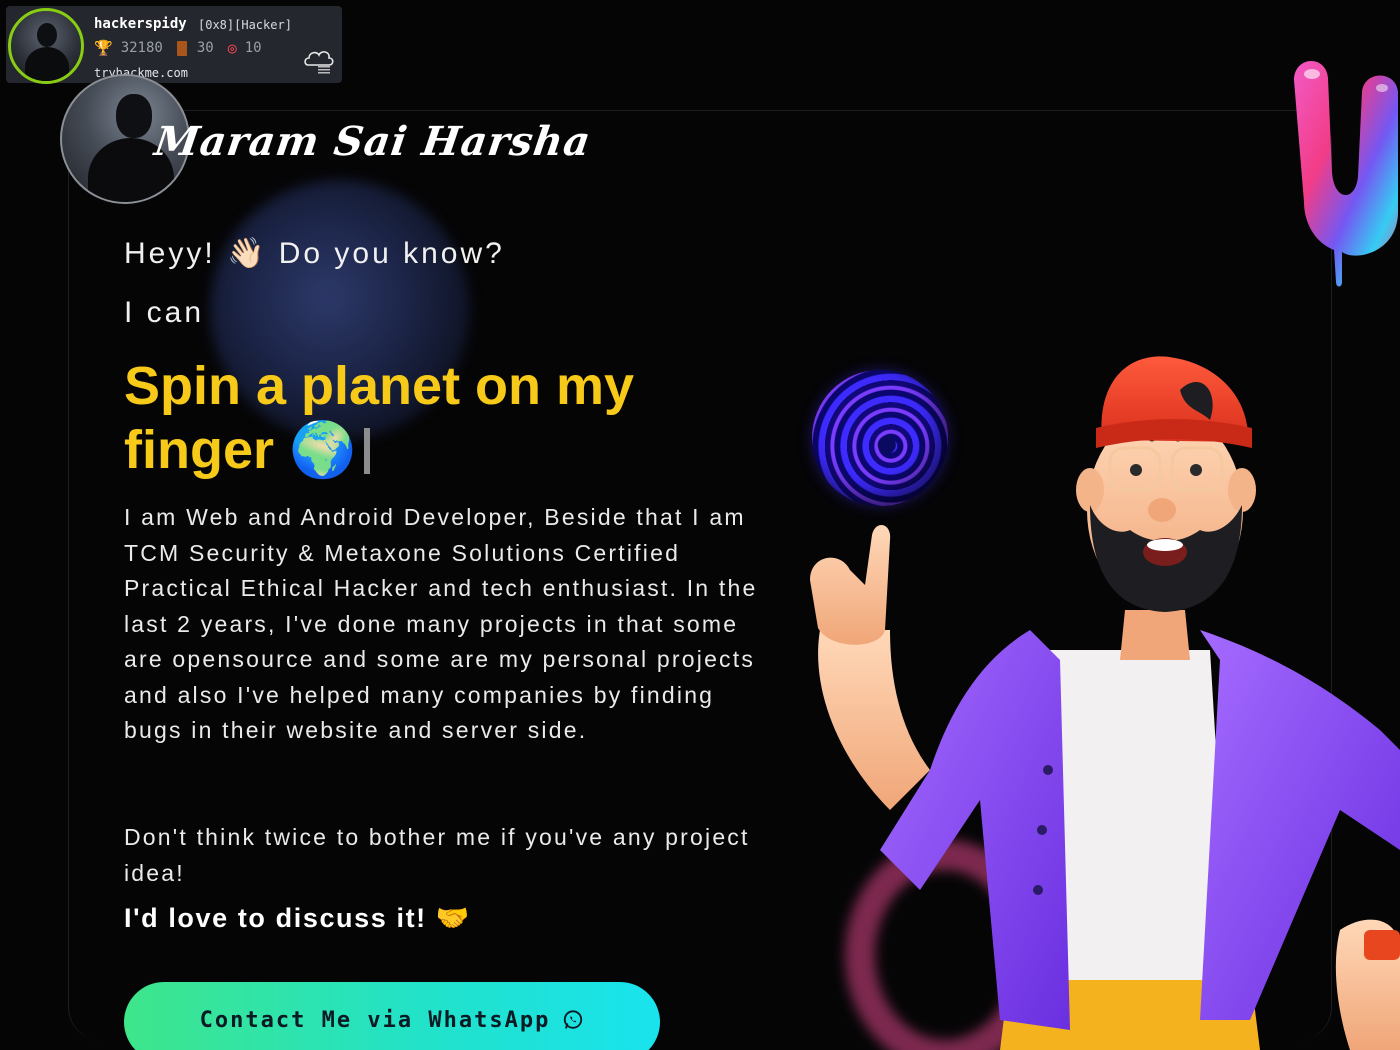 This screenshot has height=1050, width=1400. I want to click on discuss-text: I'd love to discuss it! 🤝, so click(298, 918).